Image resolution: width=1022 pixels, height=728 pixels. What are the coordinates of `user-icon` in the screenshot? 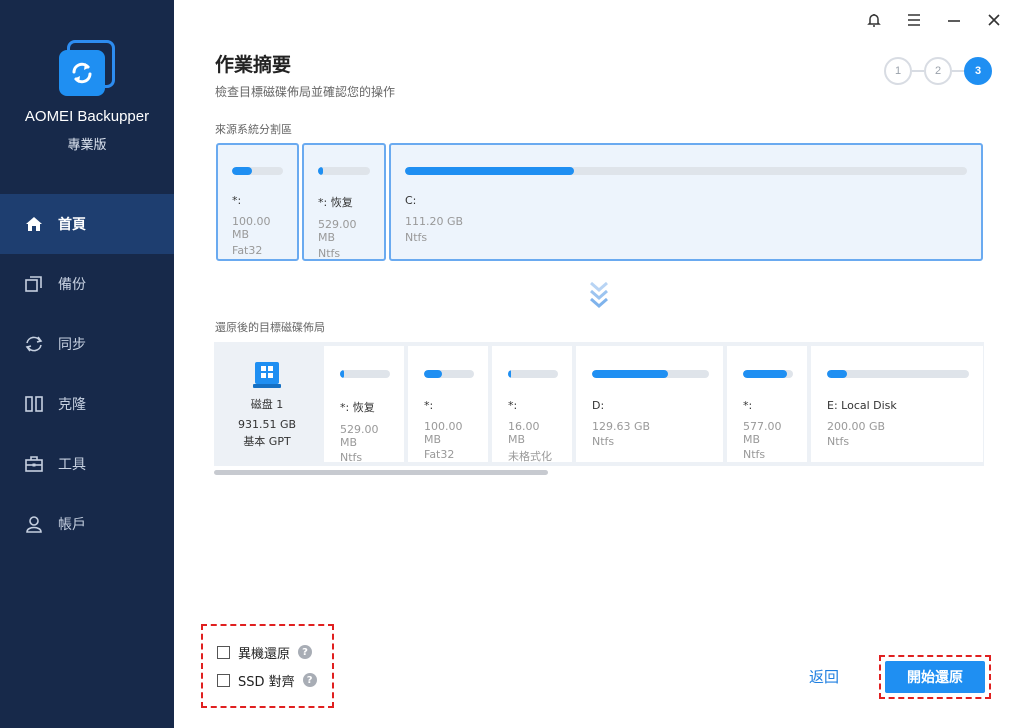 It's located at (34, 524).